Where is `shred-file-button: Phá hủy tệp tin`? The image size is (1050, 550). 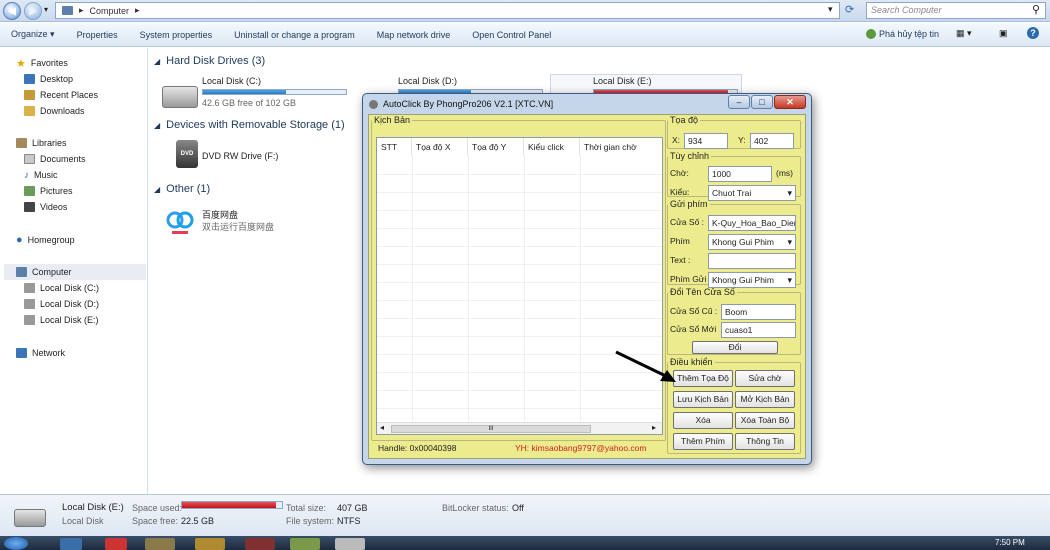 shred-file-button: Phá hủy tệp tin is located at coordinates (902, 34).